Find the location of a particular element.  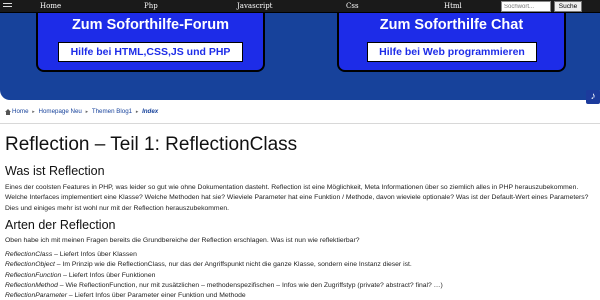

nav-html: Html is located at coordinates (453, 6).